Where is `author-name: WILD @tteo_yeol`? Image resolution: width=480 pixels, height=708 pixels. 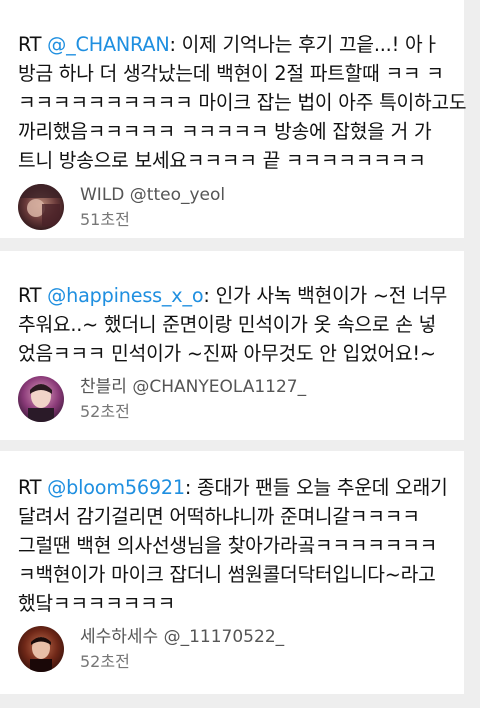
author-name: WILD @tteo_yeol is located at coordinates (152, 195).